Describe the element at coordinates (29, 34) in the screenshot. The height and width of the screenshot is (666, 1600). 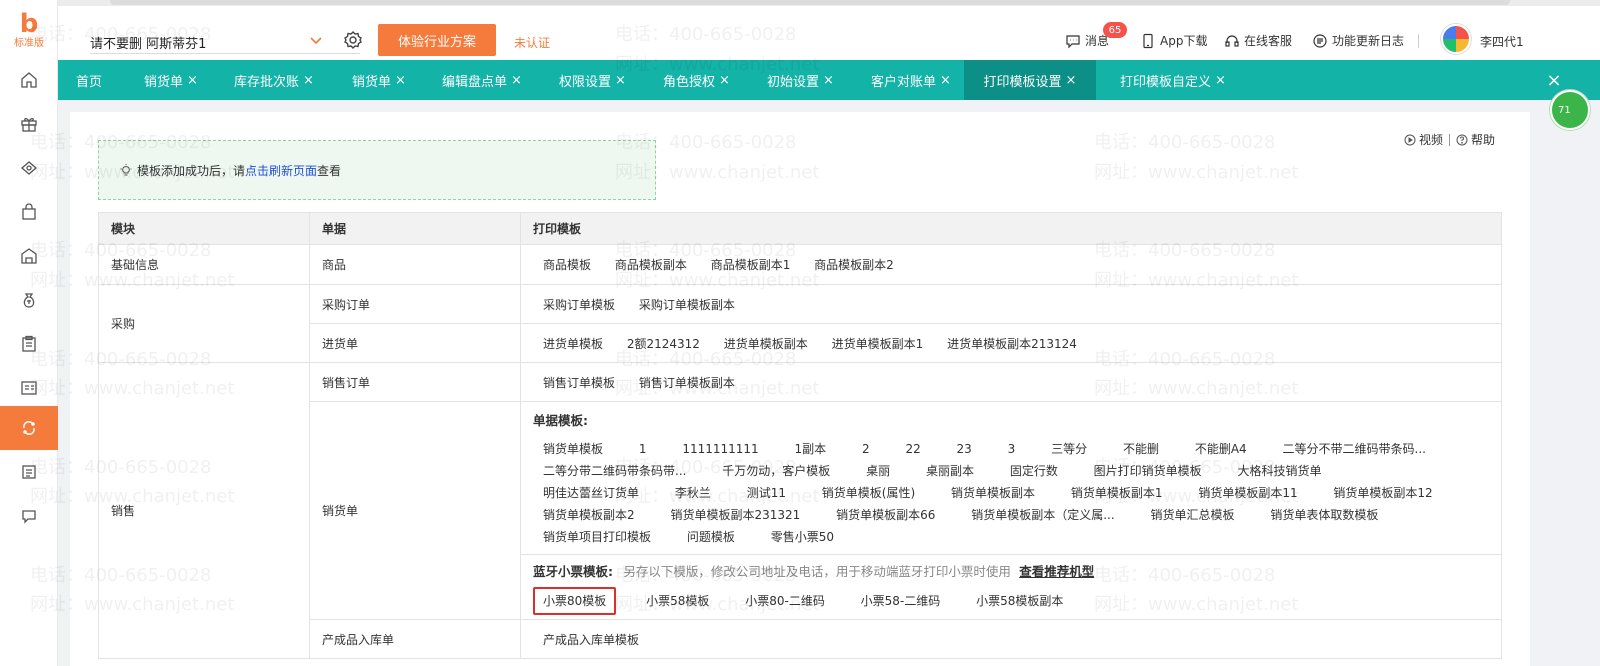
I see `logo: b 标准版` at that location.